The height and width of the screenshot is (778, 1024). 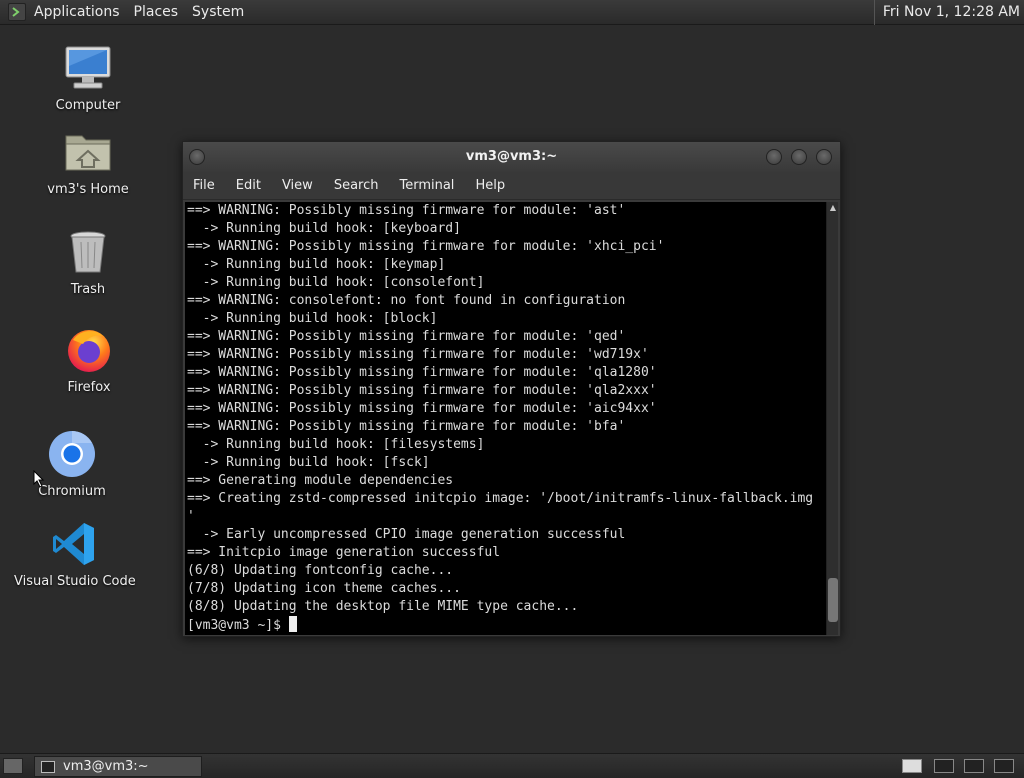 I want to click on menu-view: View, so click(x=297, y=185).